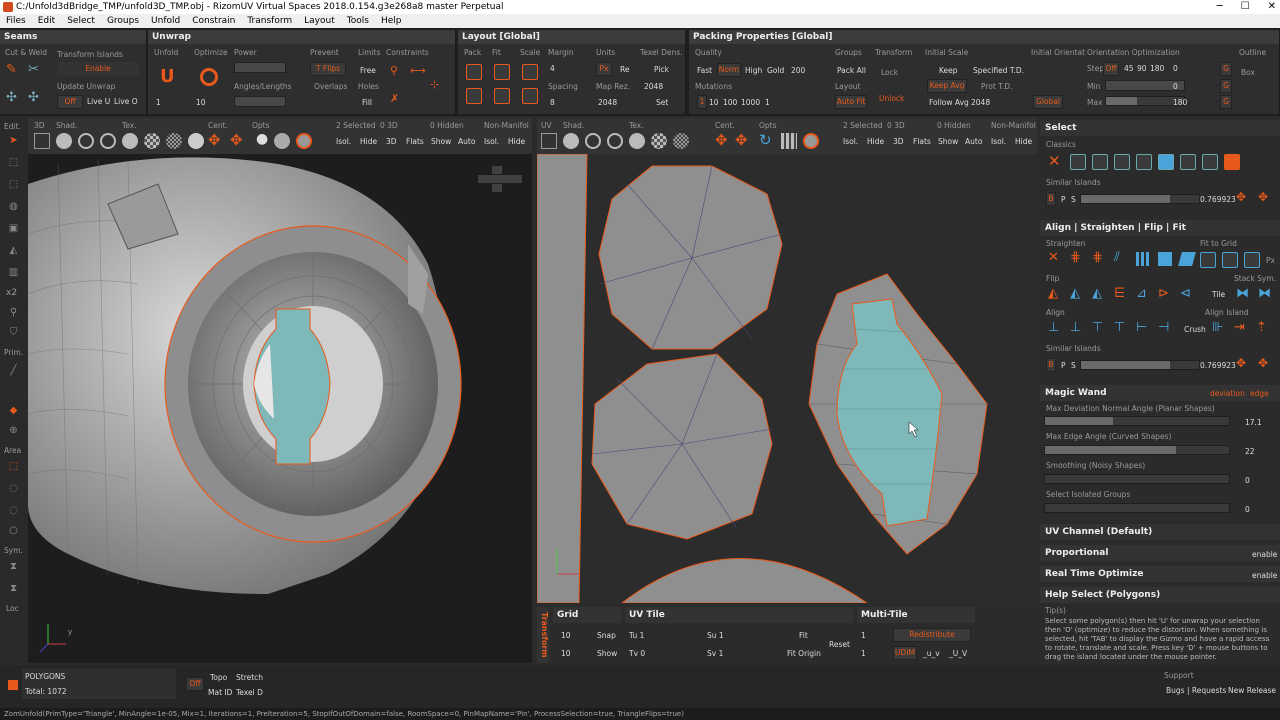 The image size is (1280, 720). Describe the element at coordinates (1263, 197) in the screenshot. I see `similar-add-icon: ✥` at that location.